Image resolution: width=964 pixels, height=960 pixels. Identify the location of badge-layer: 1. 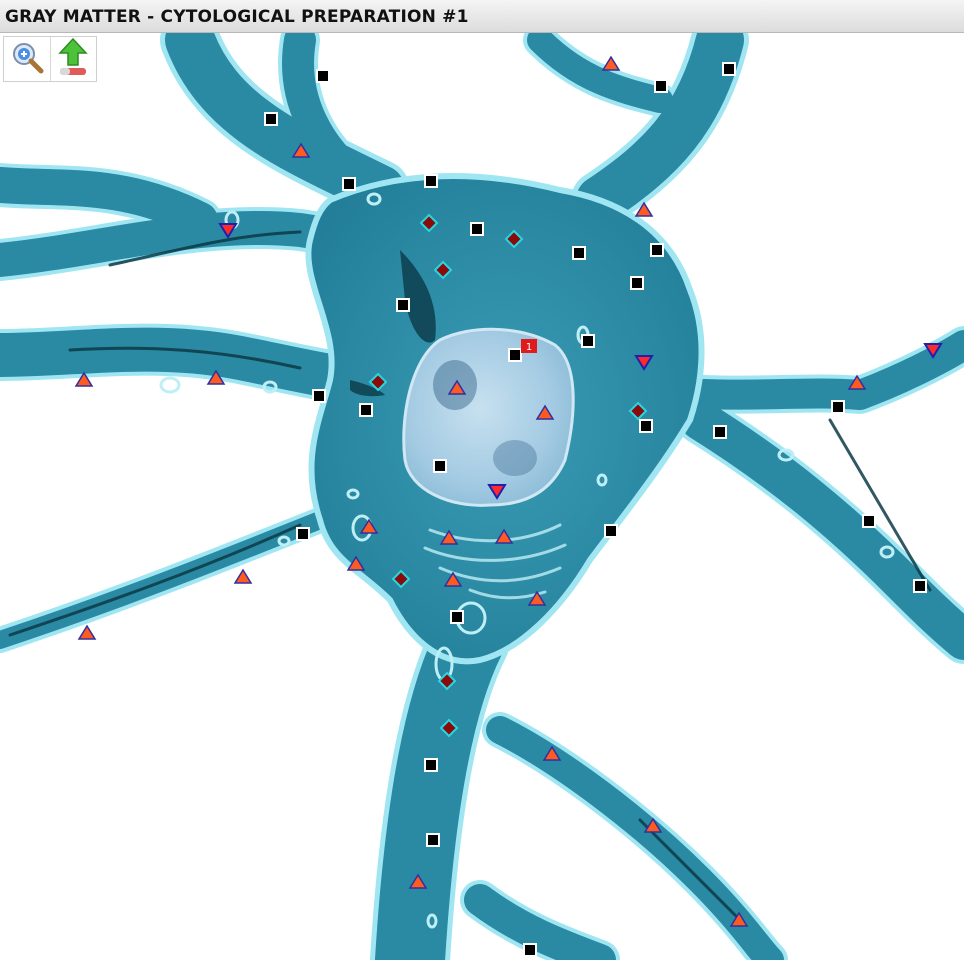
(529, 346).